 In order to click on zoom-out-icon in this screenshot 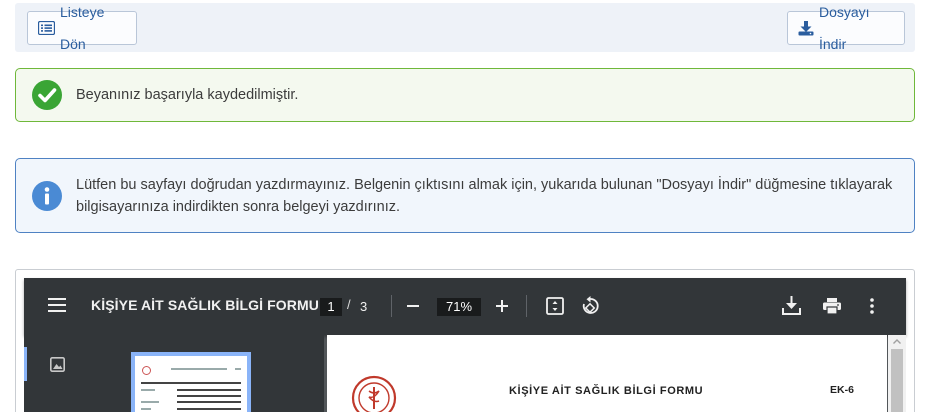, I will do `click(413, 306)`.